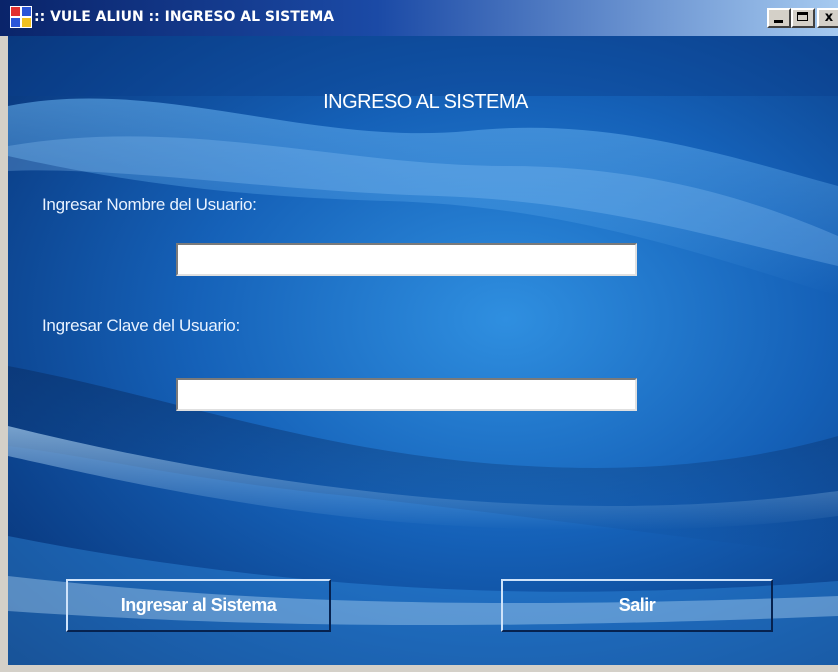 This screenshot has width=838, height=672. I want to click on username-label: Ingresar Nombre del Usuario:, so click(149, 204).